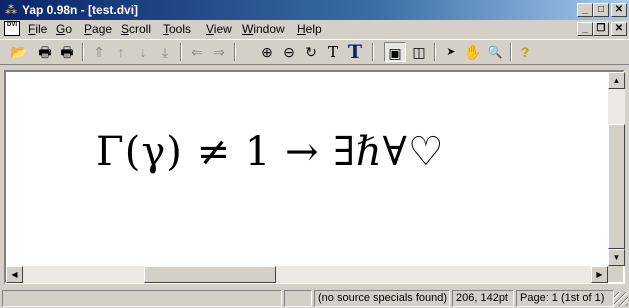  Describe the element at coordinates (525, 52) in the screenshot. I see `help-icon: ?` at that location.